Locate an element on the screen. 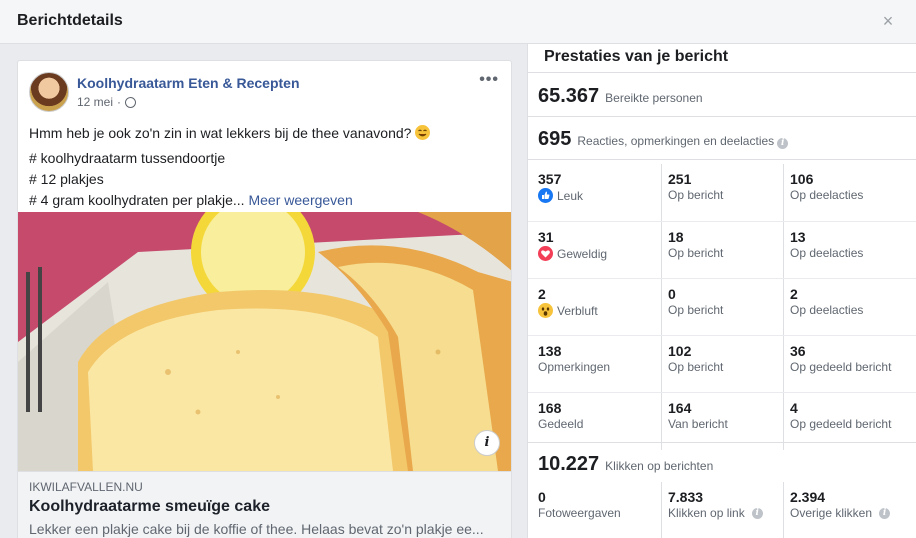 This screenshot has height=538, width=916. see-more-link: Meer weergeven is located at coordinates (300, 200).